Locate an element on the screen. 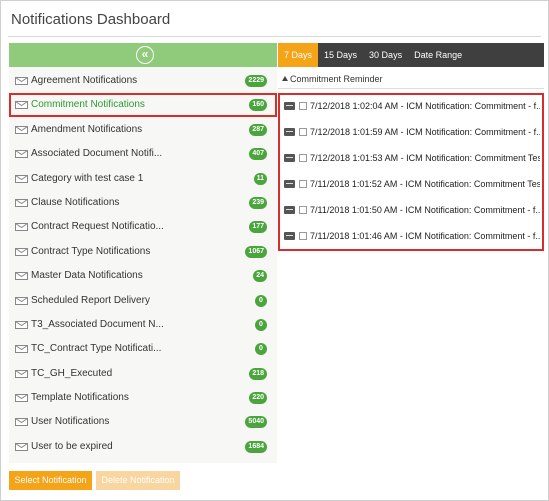 Image resolution: width=549 pixels, height=501 pixels. list-item-label: Master Data Notifications is located at coordinates (87, 276).